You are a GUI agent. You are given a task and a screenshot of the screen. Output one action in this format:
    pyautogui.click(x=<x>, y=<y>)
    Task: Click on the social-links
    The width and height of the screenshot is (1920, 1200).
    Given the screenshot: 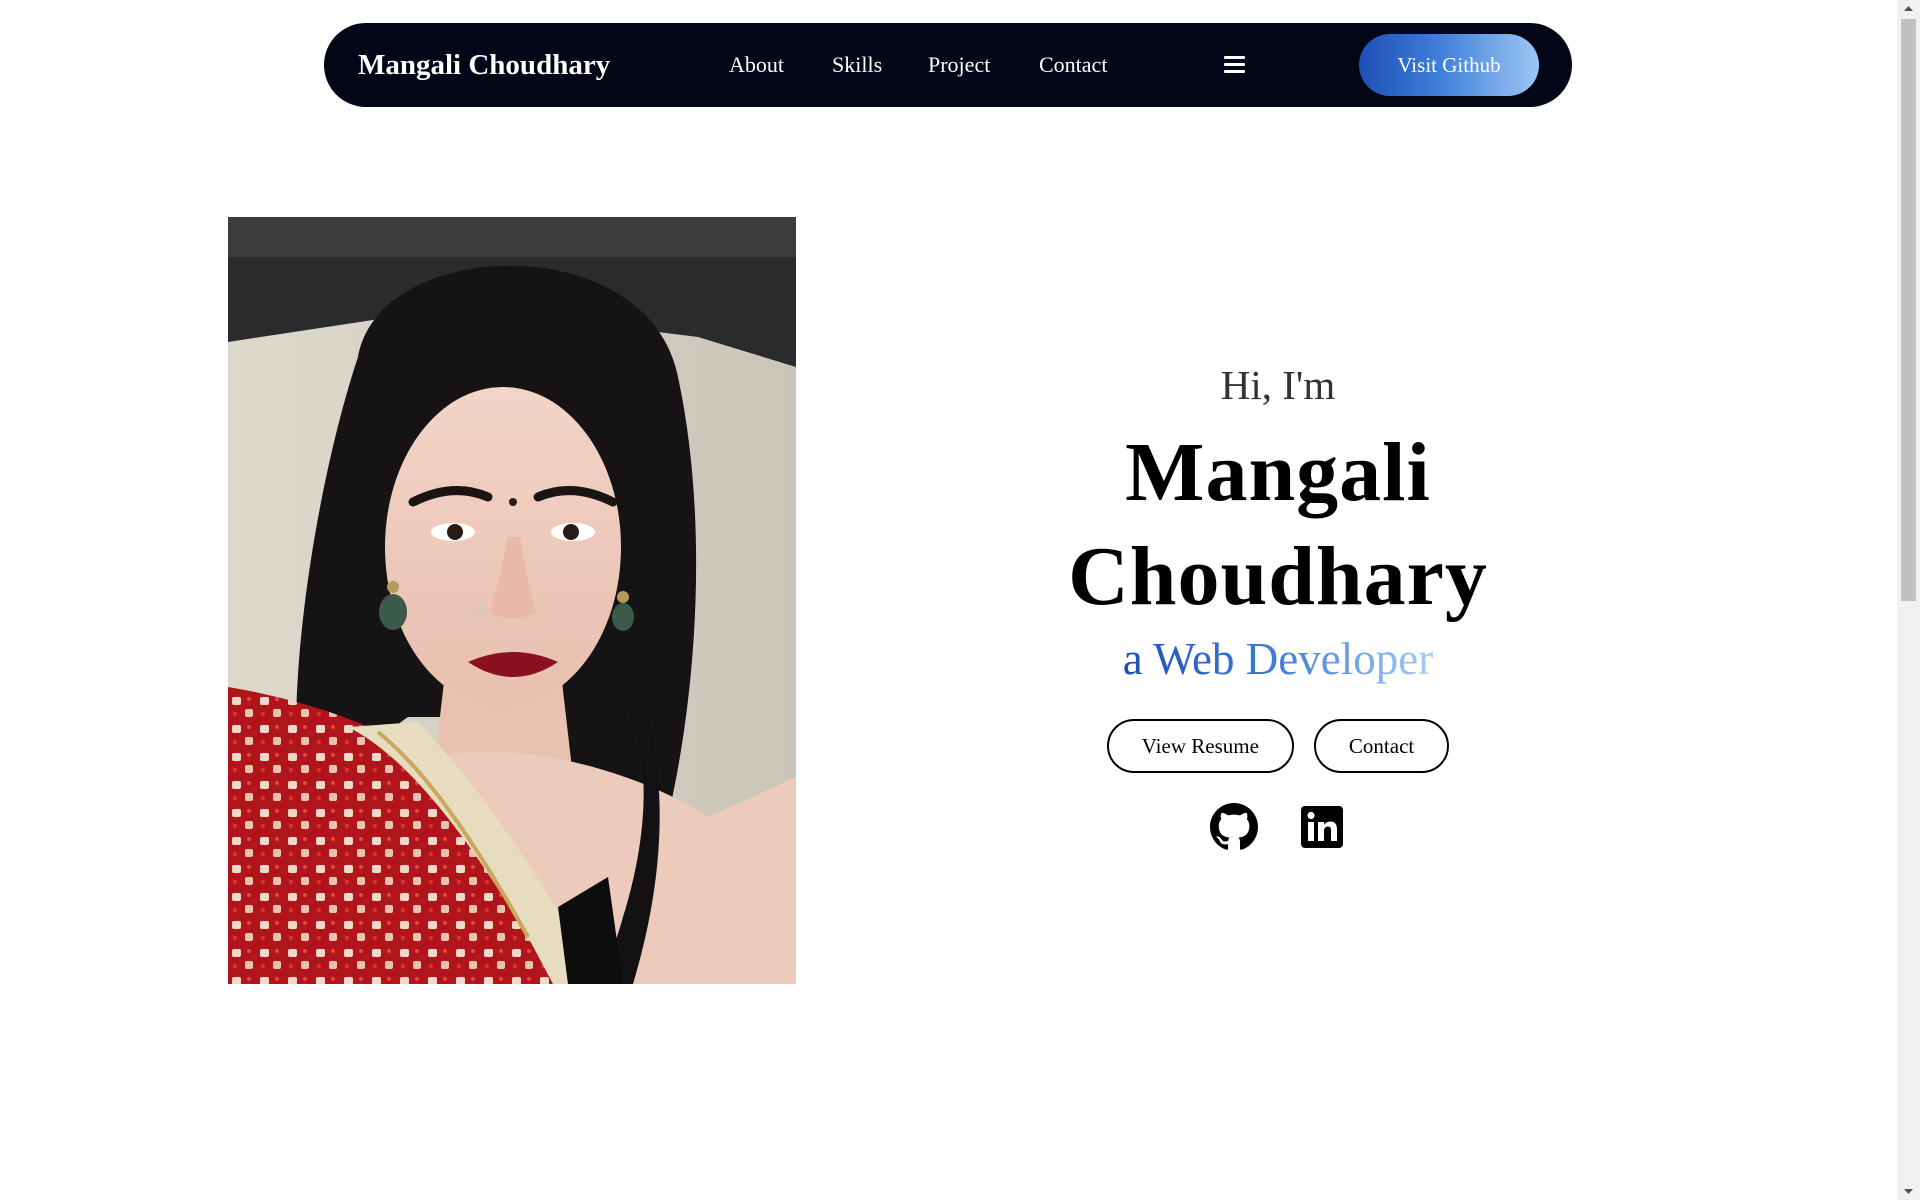 What is the action you would take?
    pyautogui.click(x=1278, y=827)
    